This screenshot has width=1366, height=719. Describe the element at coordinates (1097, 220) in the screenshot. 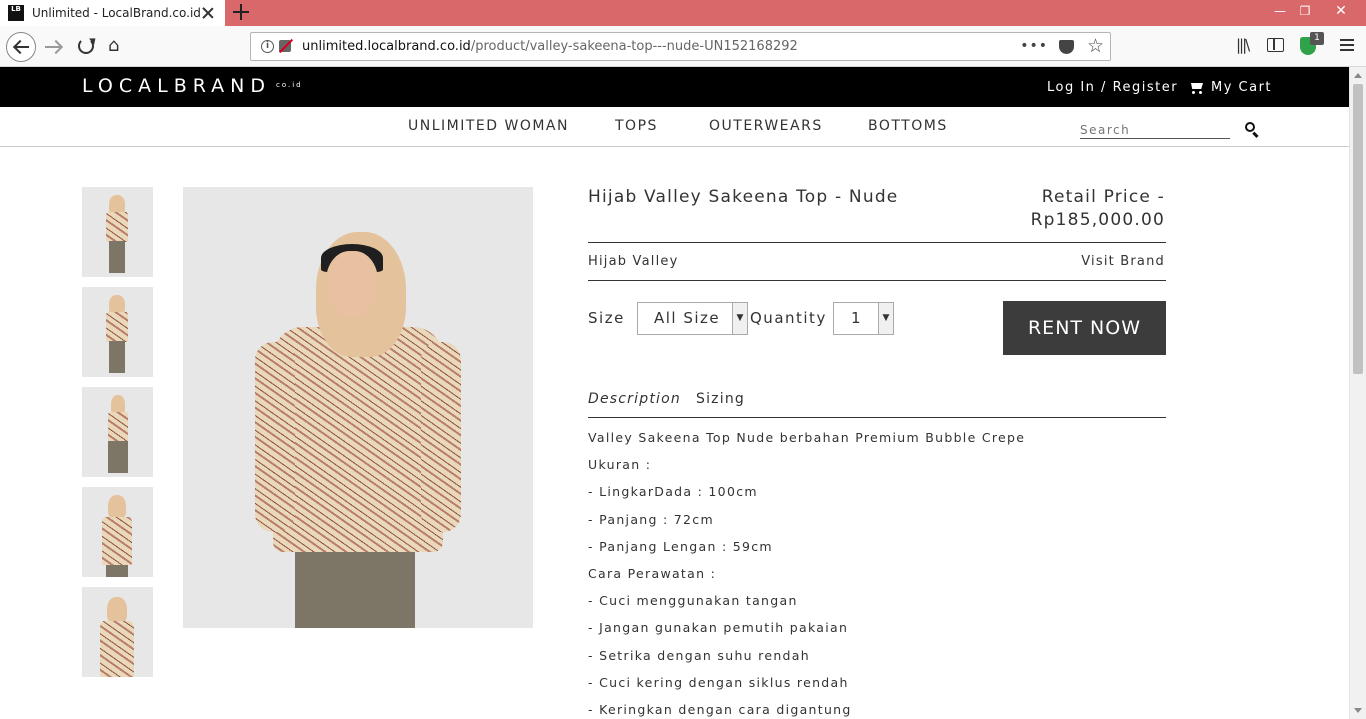

I see `product-price: Rp185,000.00` at that location.